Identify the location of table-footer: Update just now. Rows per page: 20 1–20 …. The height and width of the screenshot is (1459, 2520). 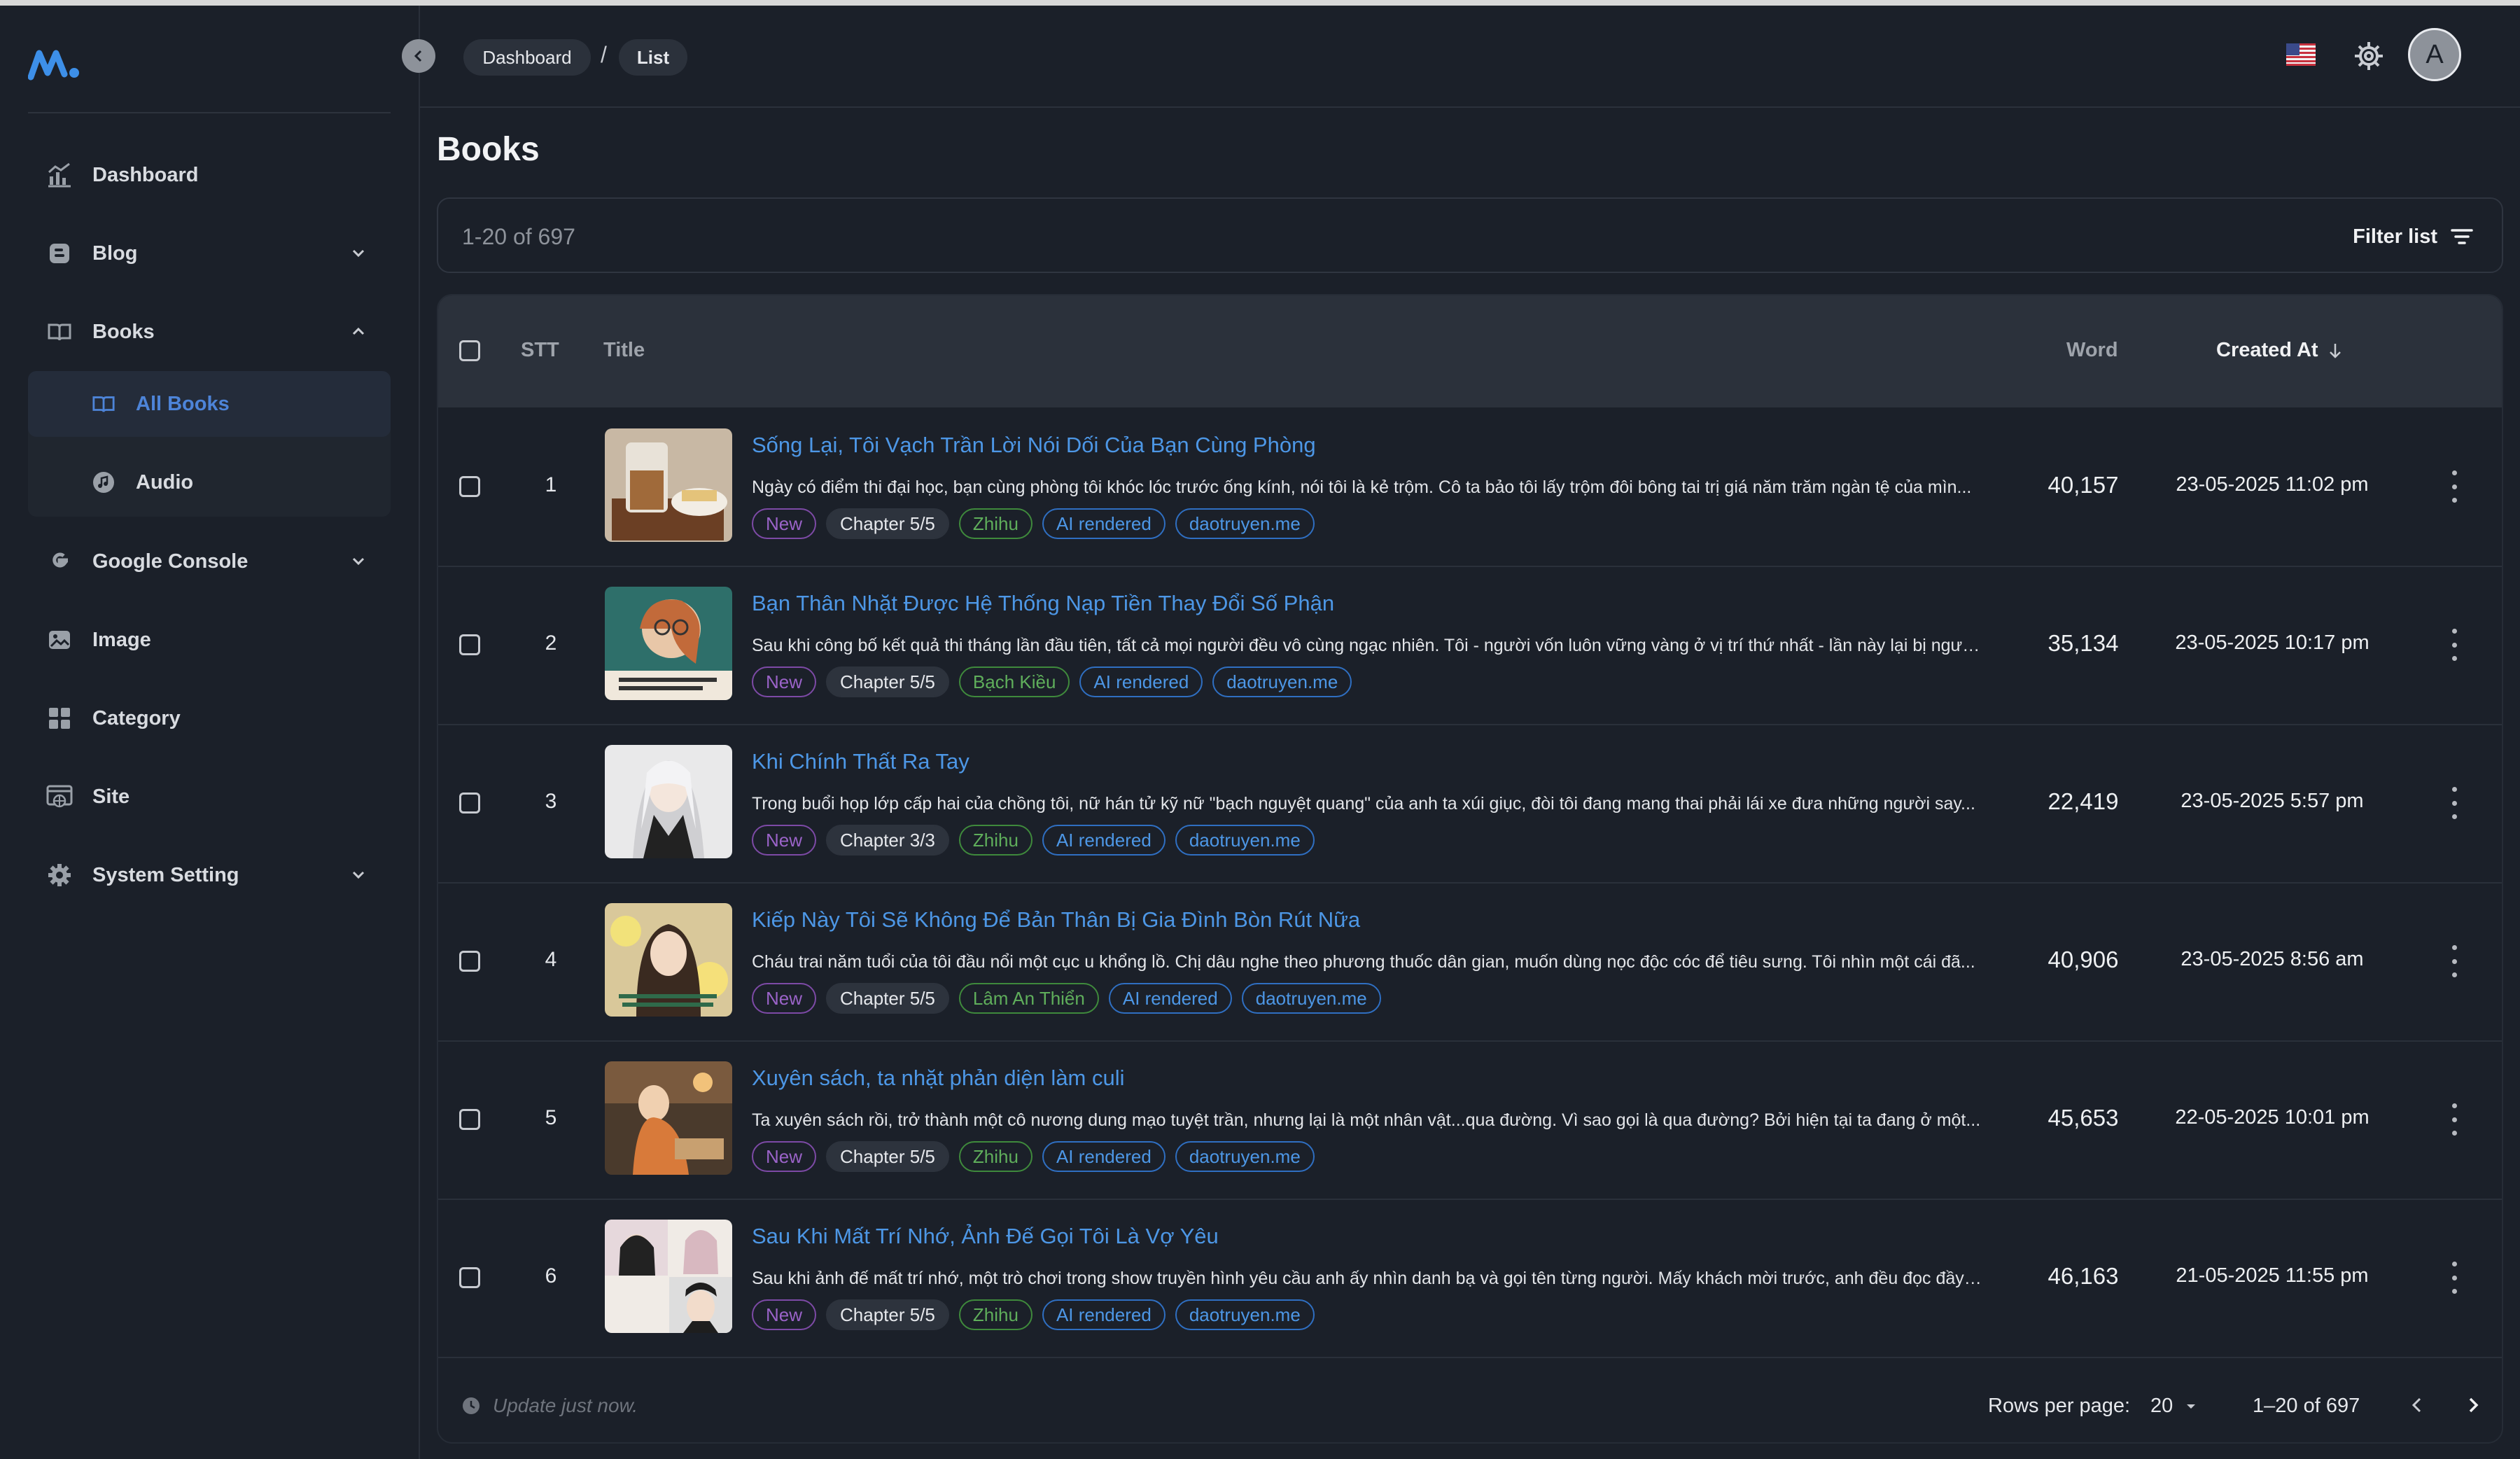
(1470, 1404).